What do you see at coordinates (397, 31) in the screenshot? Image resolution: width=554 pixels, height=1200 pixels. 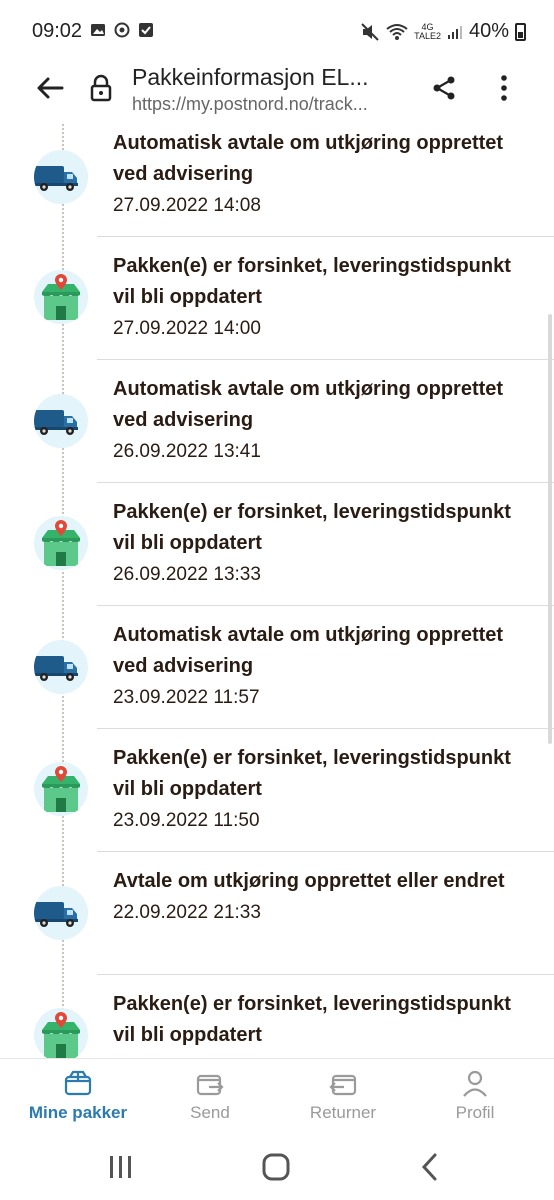 I see `wifi-icon` at bounding box center [397, 31].